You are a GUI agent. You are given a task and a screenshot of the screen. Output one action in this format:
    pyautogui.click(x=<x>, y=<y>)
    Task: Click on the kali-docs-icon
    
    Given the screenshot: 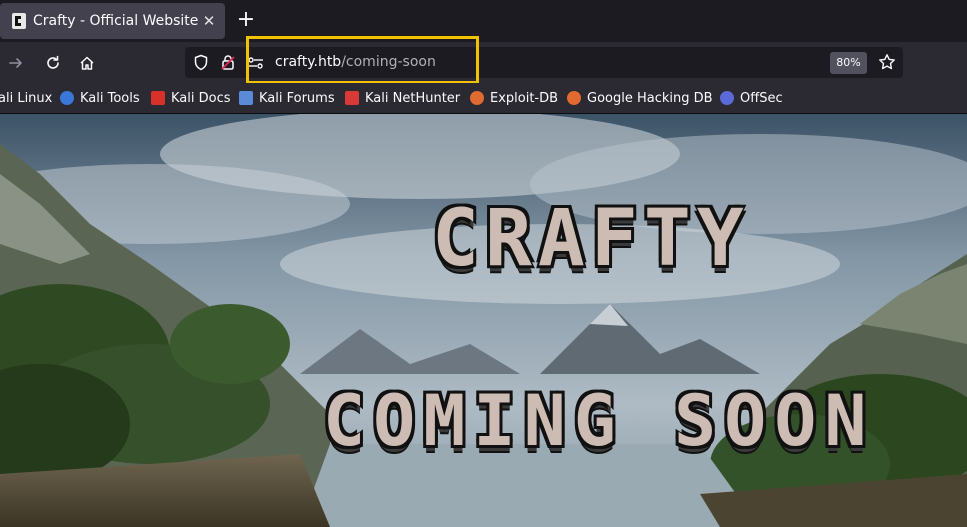 What is the action you would take?
    pyautogui.click(x=158, y=98)
    